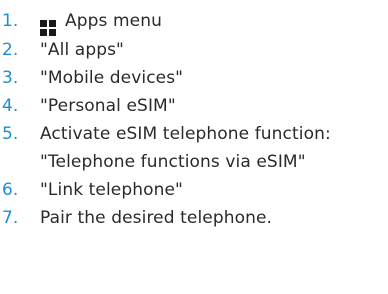  I want to click on step-text: "Mobile devices", so click(112, 78).